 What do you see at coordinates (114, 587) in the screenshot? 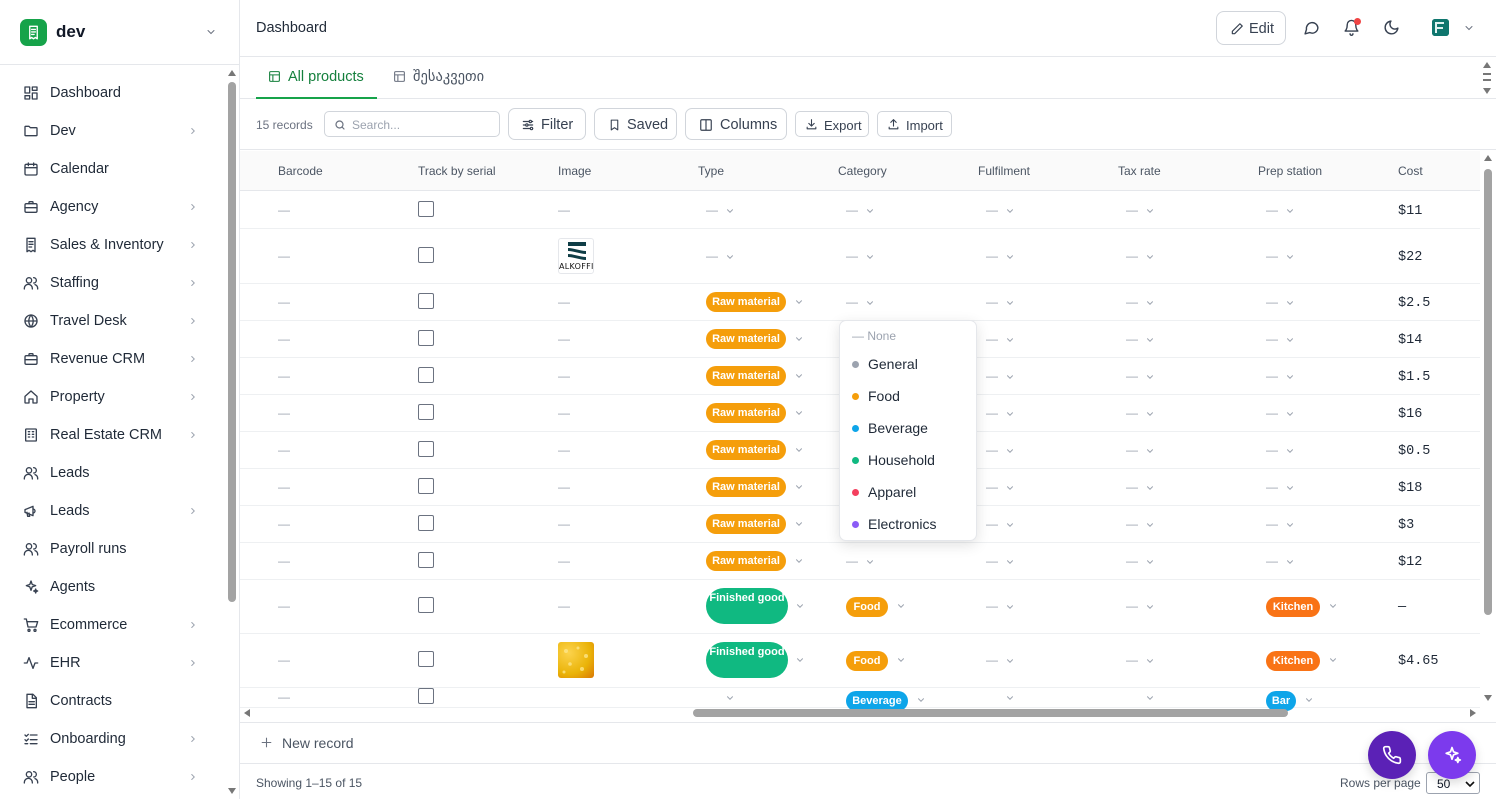
I see `sidebar-item-agents: Agents` at bounding box center [114, 587].